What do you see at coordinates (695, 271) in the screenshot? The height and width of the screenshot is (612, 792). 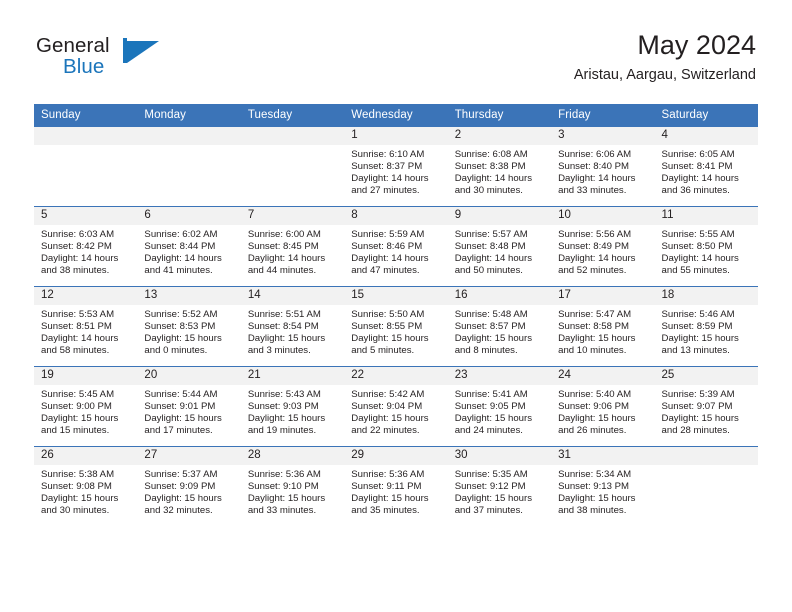 I see `day-detail-line: and 55 minutes.` at bounding box center [695, 271].